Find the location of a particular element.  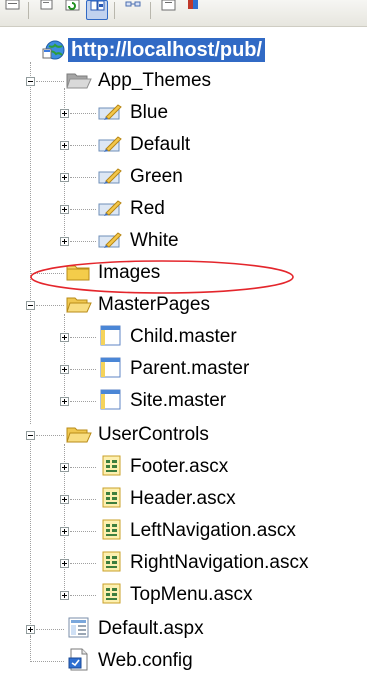

tree-item-label: Web.config is located at coordinates (145, 660).